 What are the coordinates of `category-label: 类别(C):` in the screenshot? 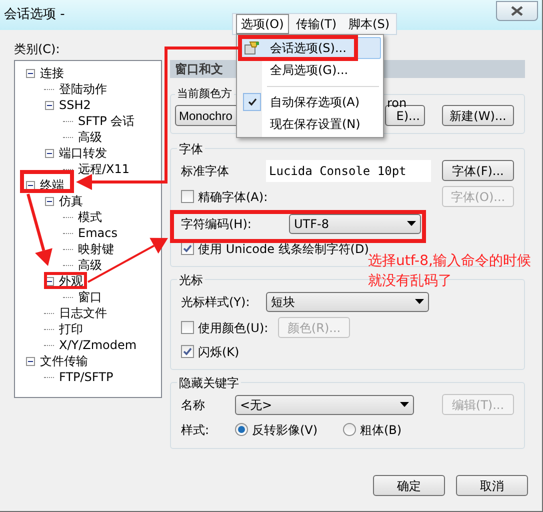 It's located at (37, 49).